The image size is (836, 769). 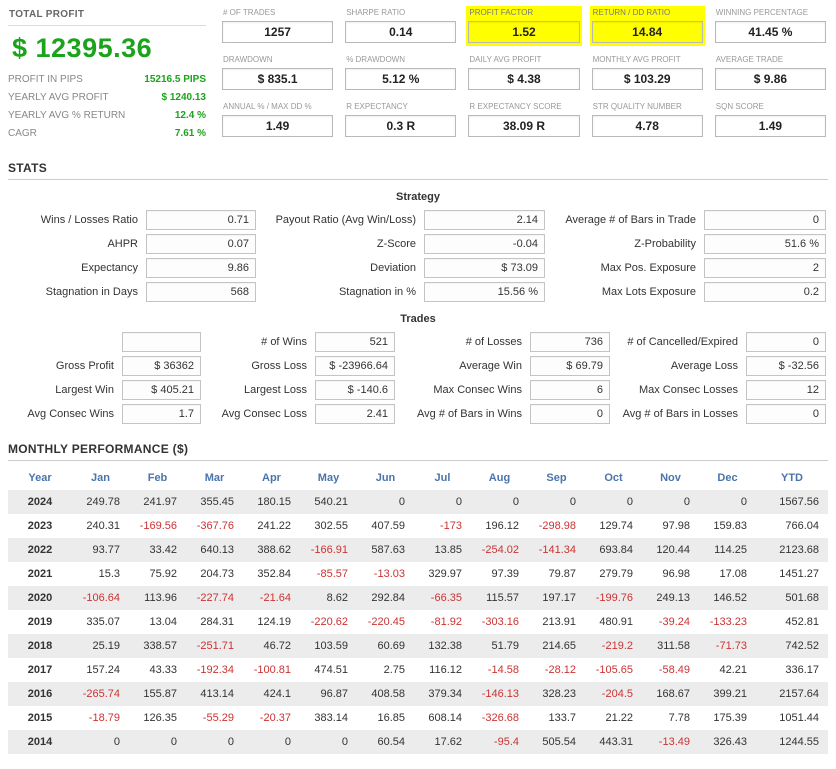 I want to click on monthly-value-cell: 1451.27, so click(x=799, y=574).